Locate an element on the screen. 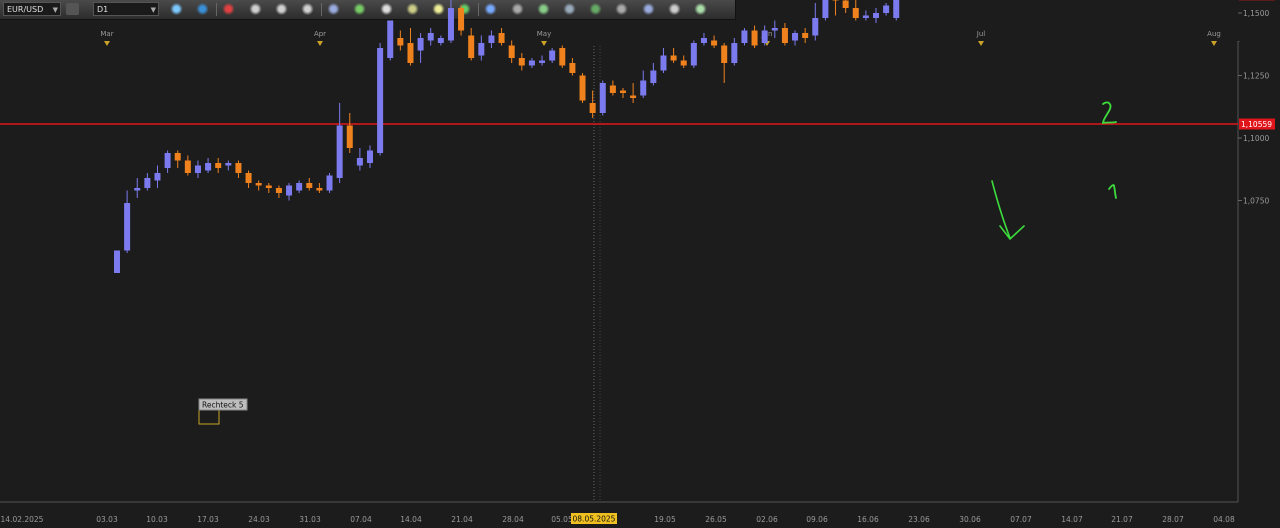 The height and width of the screenshot is (528, 1280). month-label: Jul is located at coordinates (981, 34).